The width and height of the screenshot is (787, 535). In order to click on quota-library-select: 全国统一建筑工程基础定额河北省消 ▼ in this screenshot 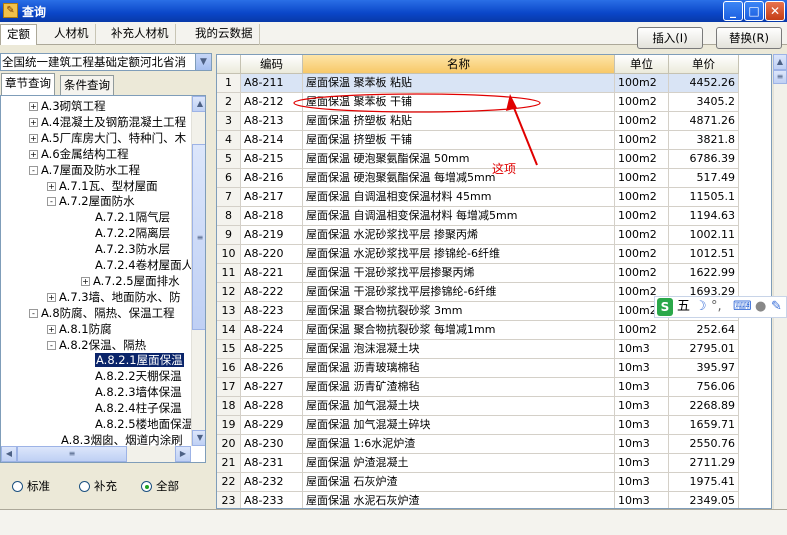, I will do `click(106, 62)`.